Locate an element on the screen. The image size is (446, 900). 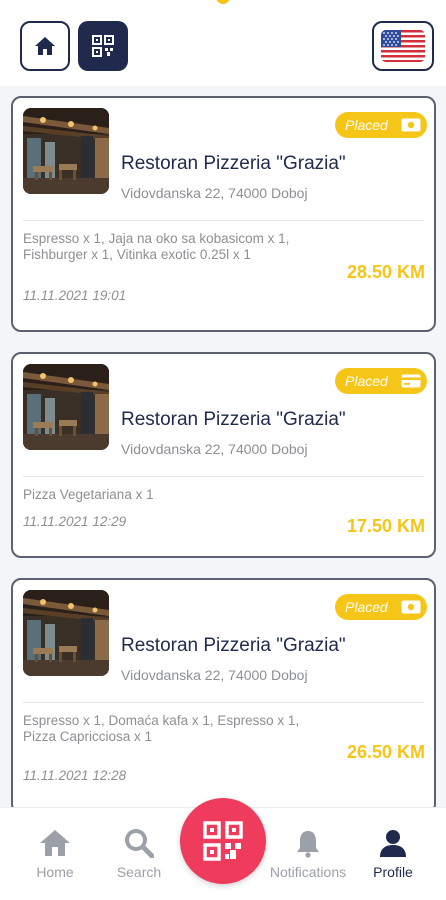
nav-profile-label: Profile is located at coordinates (393, 872).